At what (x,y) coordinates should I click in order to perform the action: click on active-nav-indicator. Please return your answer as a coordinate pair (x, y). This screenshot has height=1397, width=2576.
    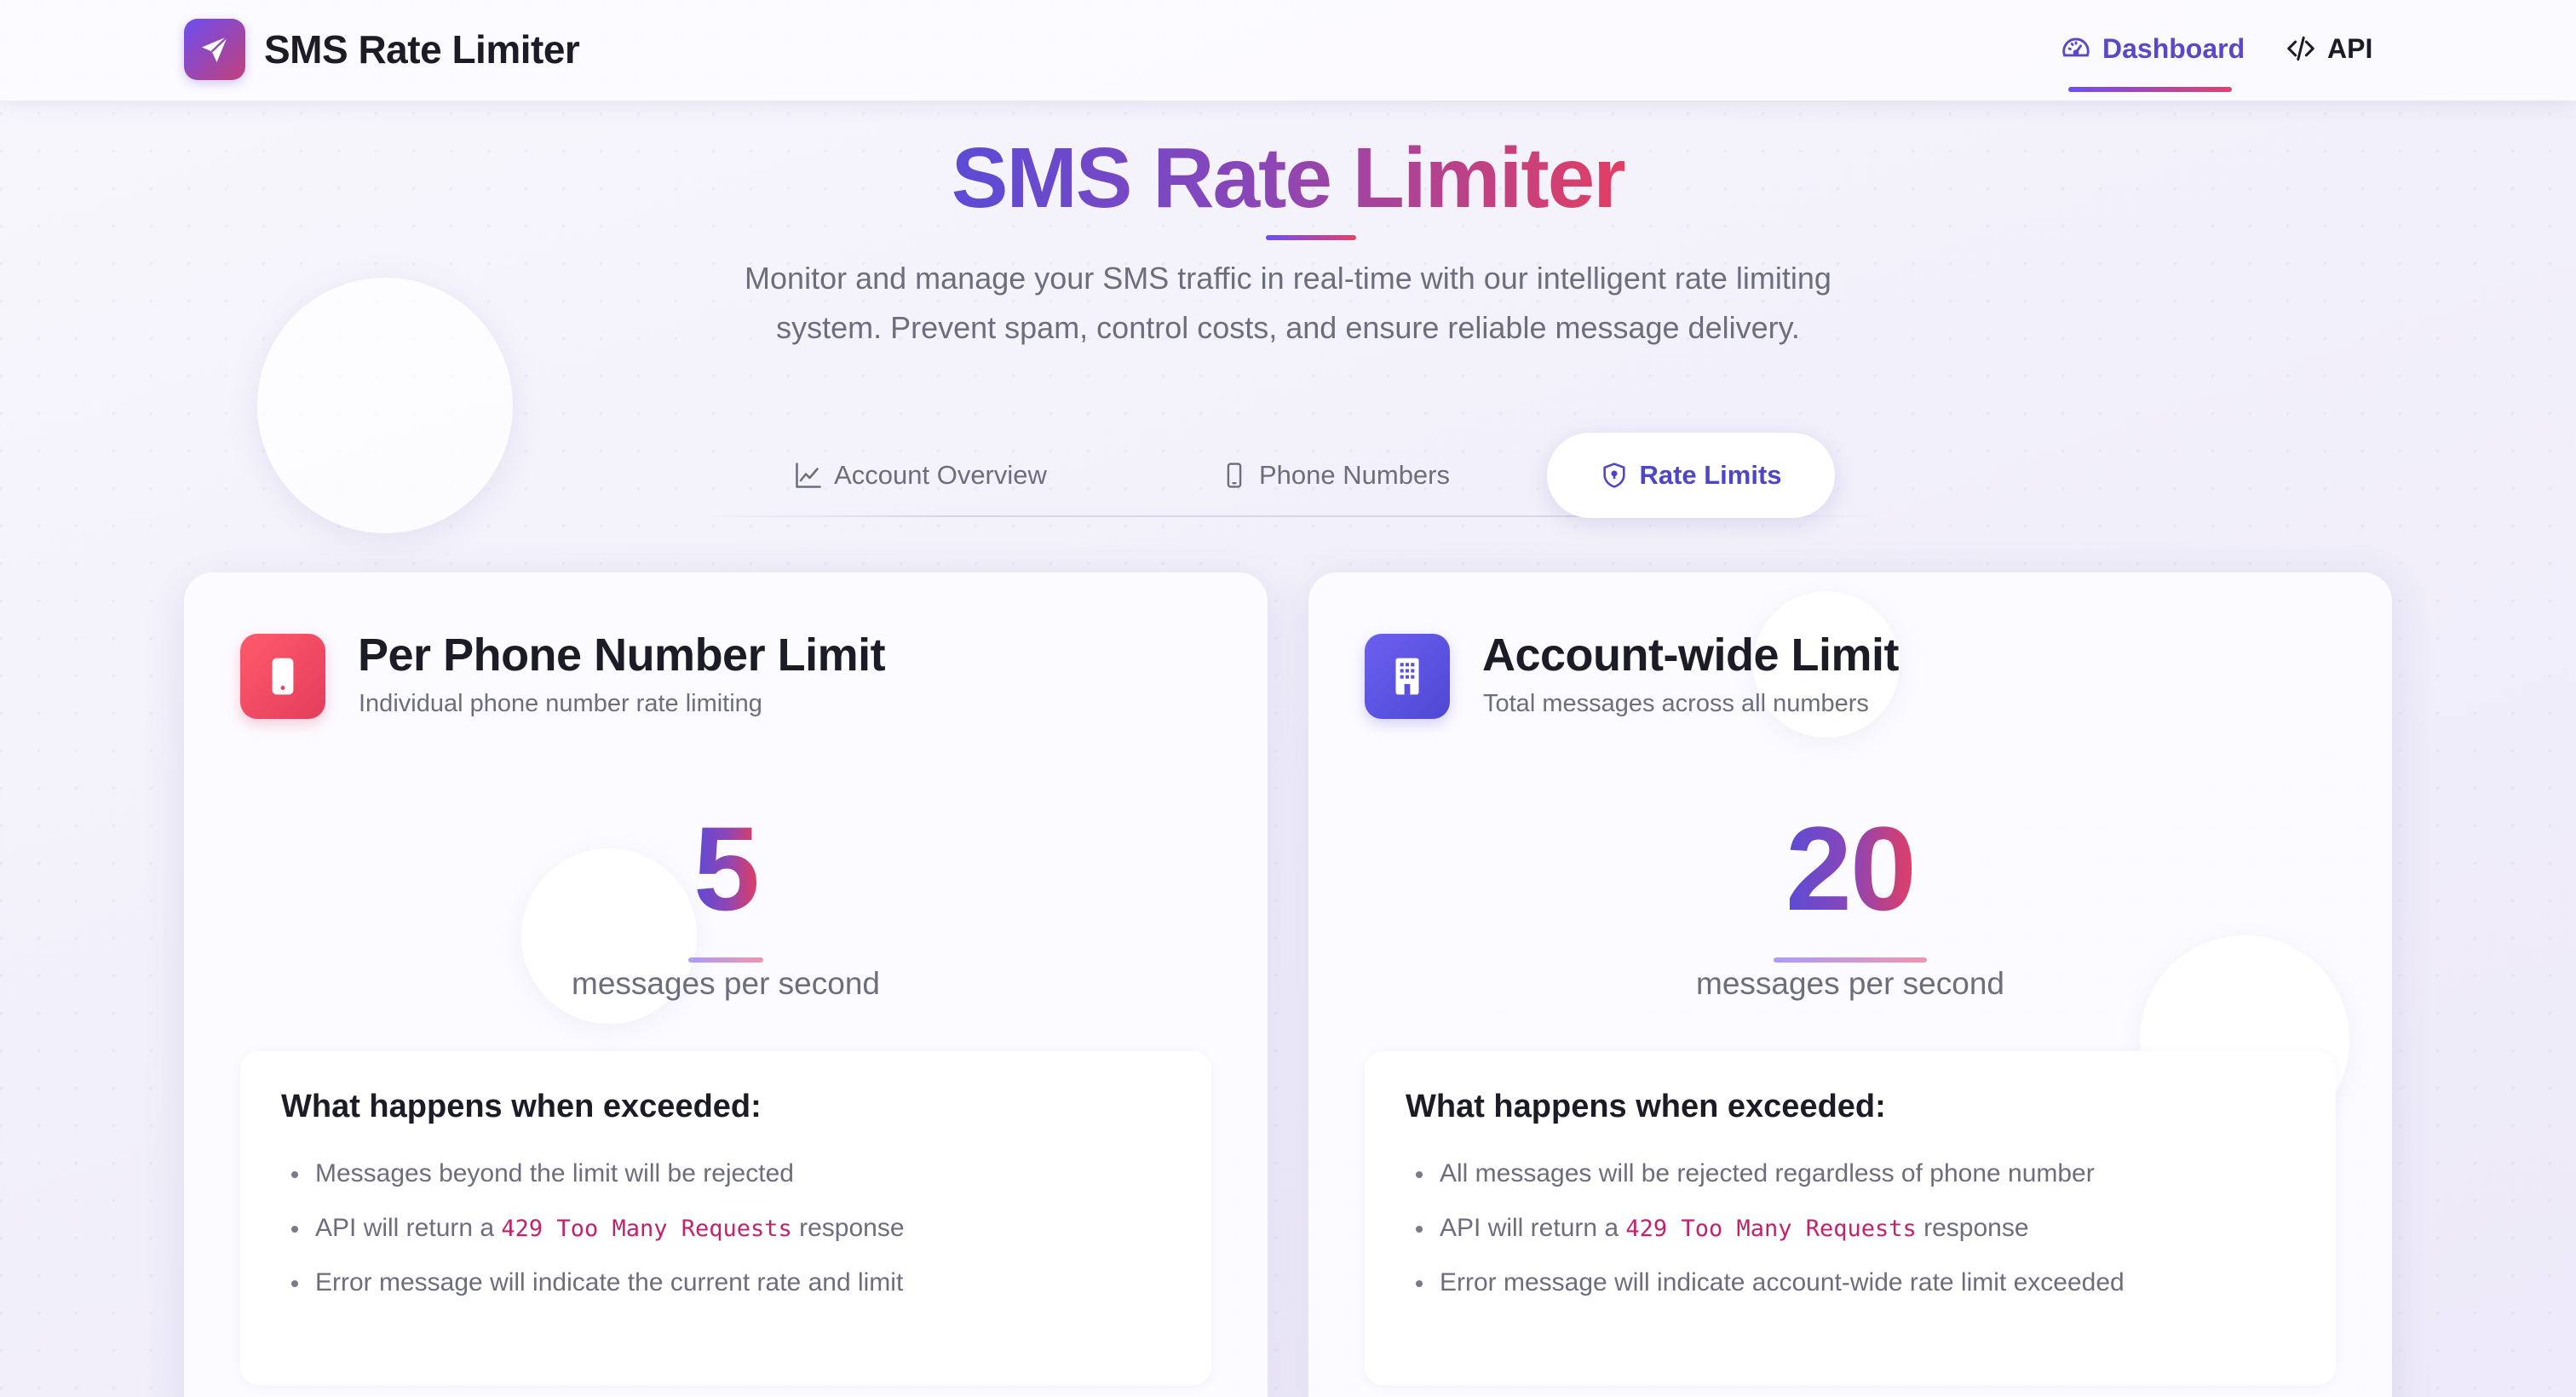
    Looking at the image, I should click on (2150, 90).